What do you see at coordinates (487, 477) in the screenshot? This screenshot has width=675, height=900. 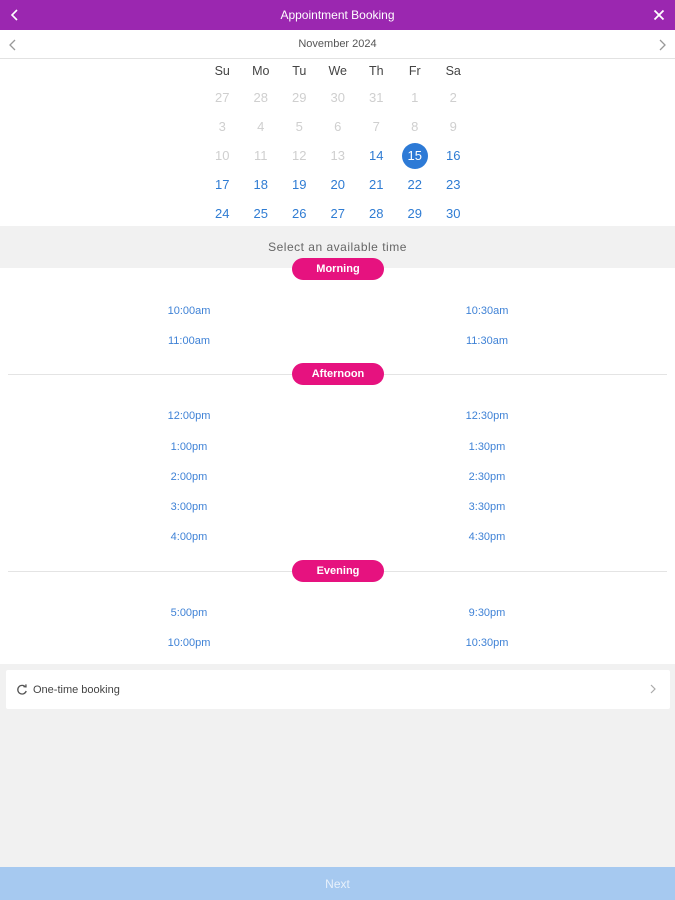 I see `time-slot: 2:30pm` at bounding box center [487, 477].